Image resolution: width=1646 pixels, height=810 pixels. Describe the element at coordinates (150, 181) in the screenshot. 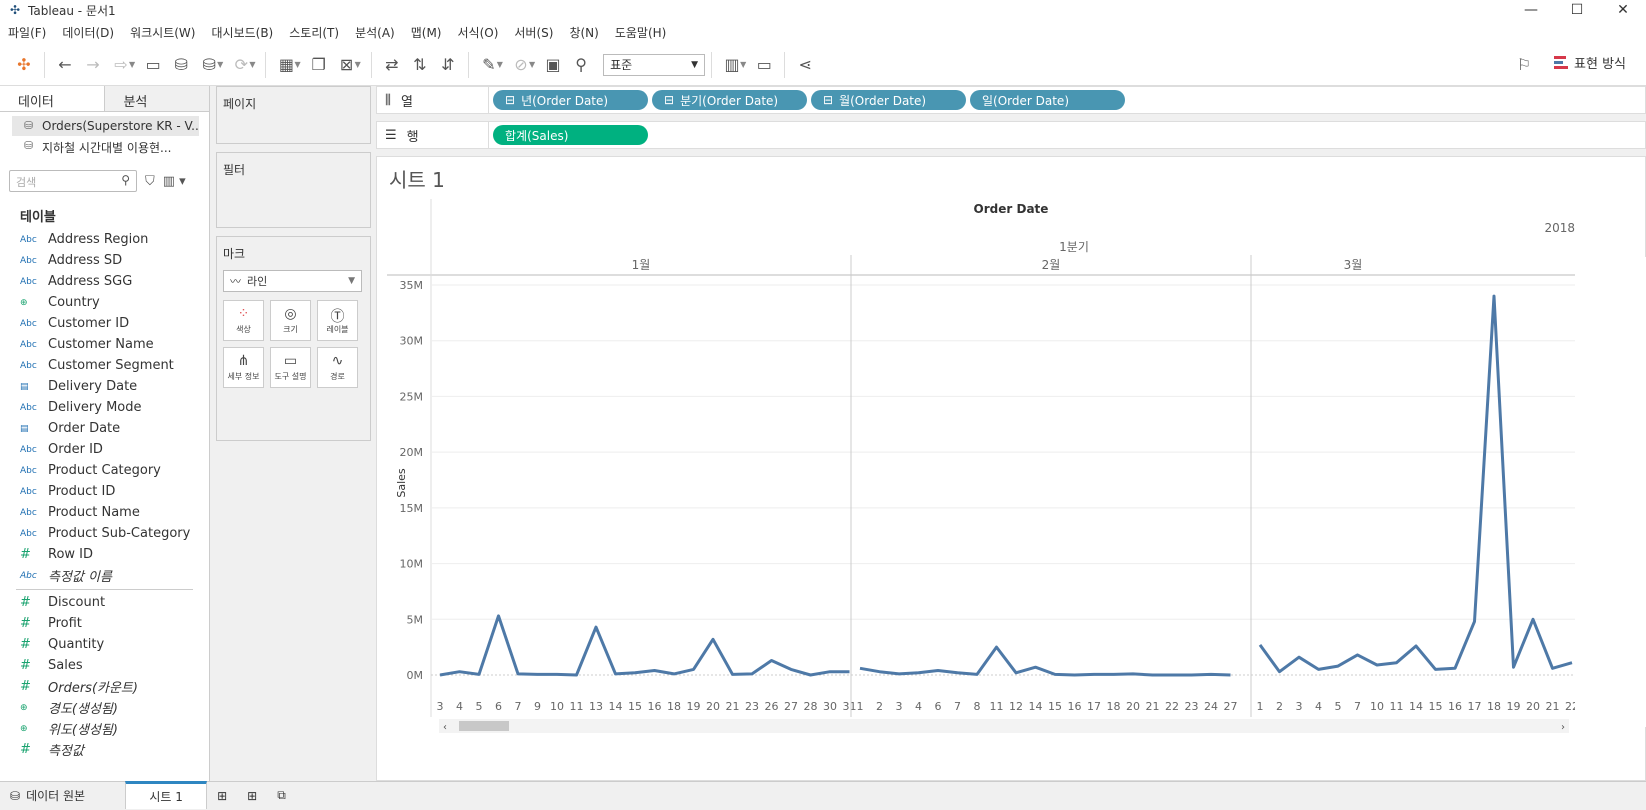

I see `filter-icon: ⛉` at that location.